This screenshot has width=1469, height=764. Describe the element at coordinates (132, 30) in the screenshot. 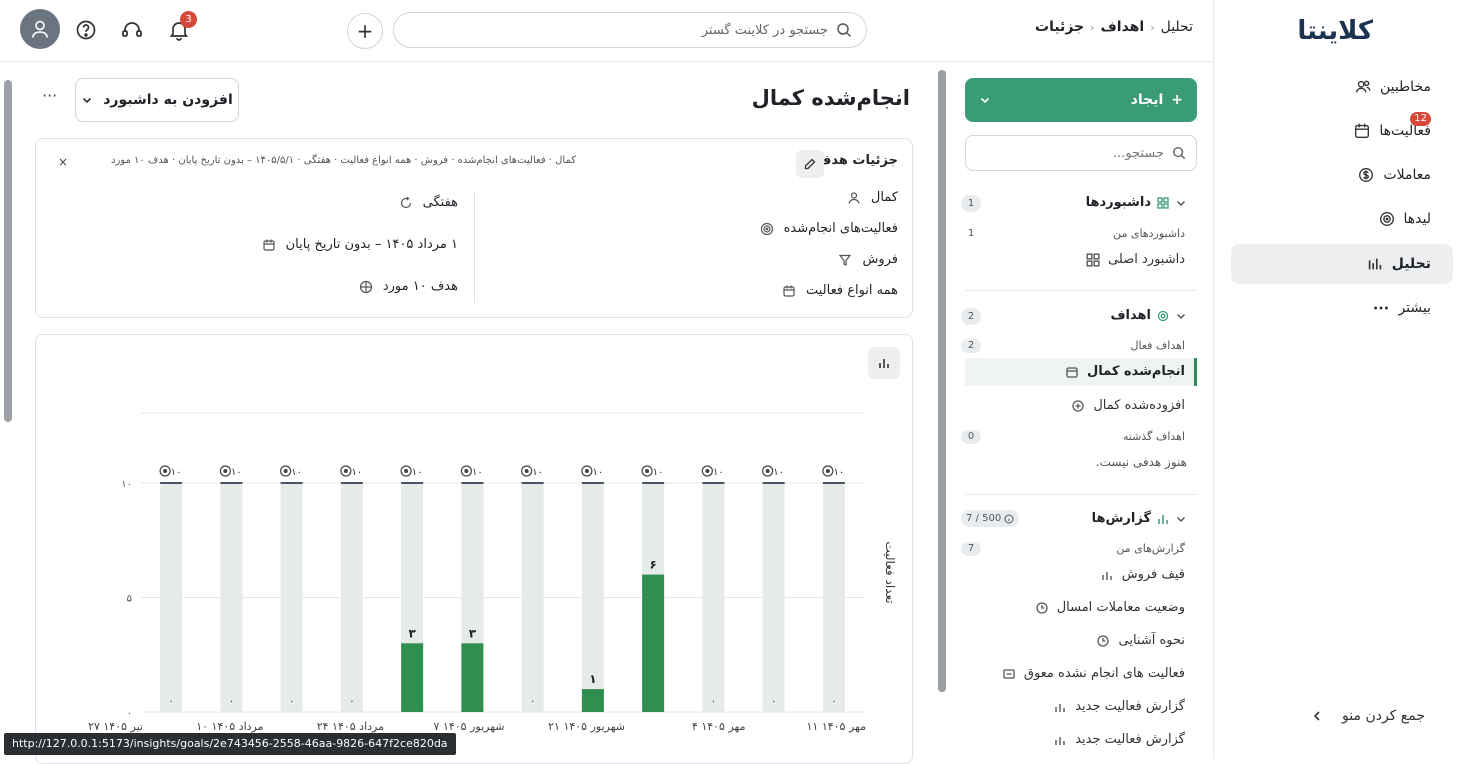

I see `support-icon` at that location.